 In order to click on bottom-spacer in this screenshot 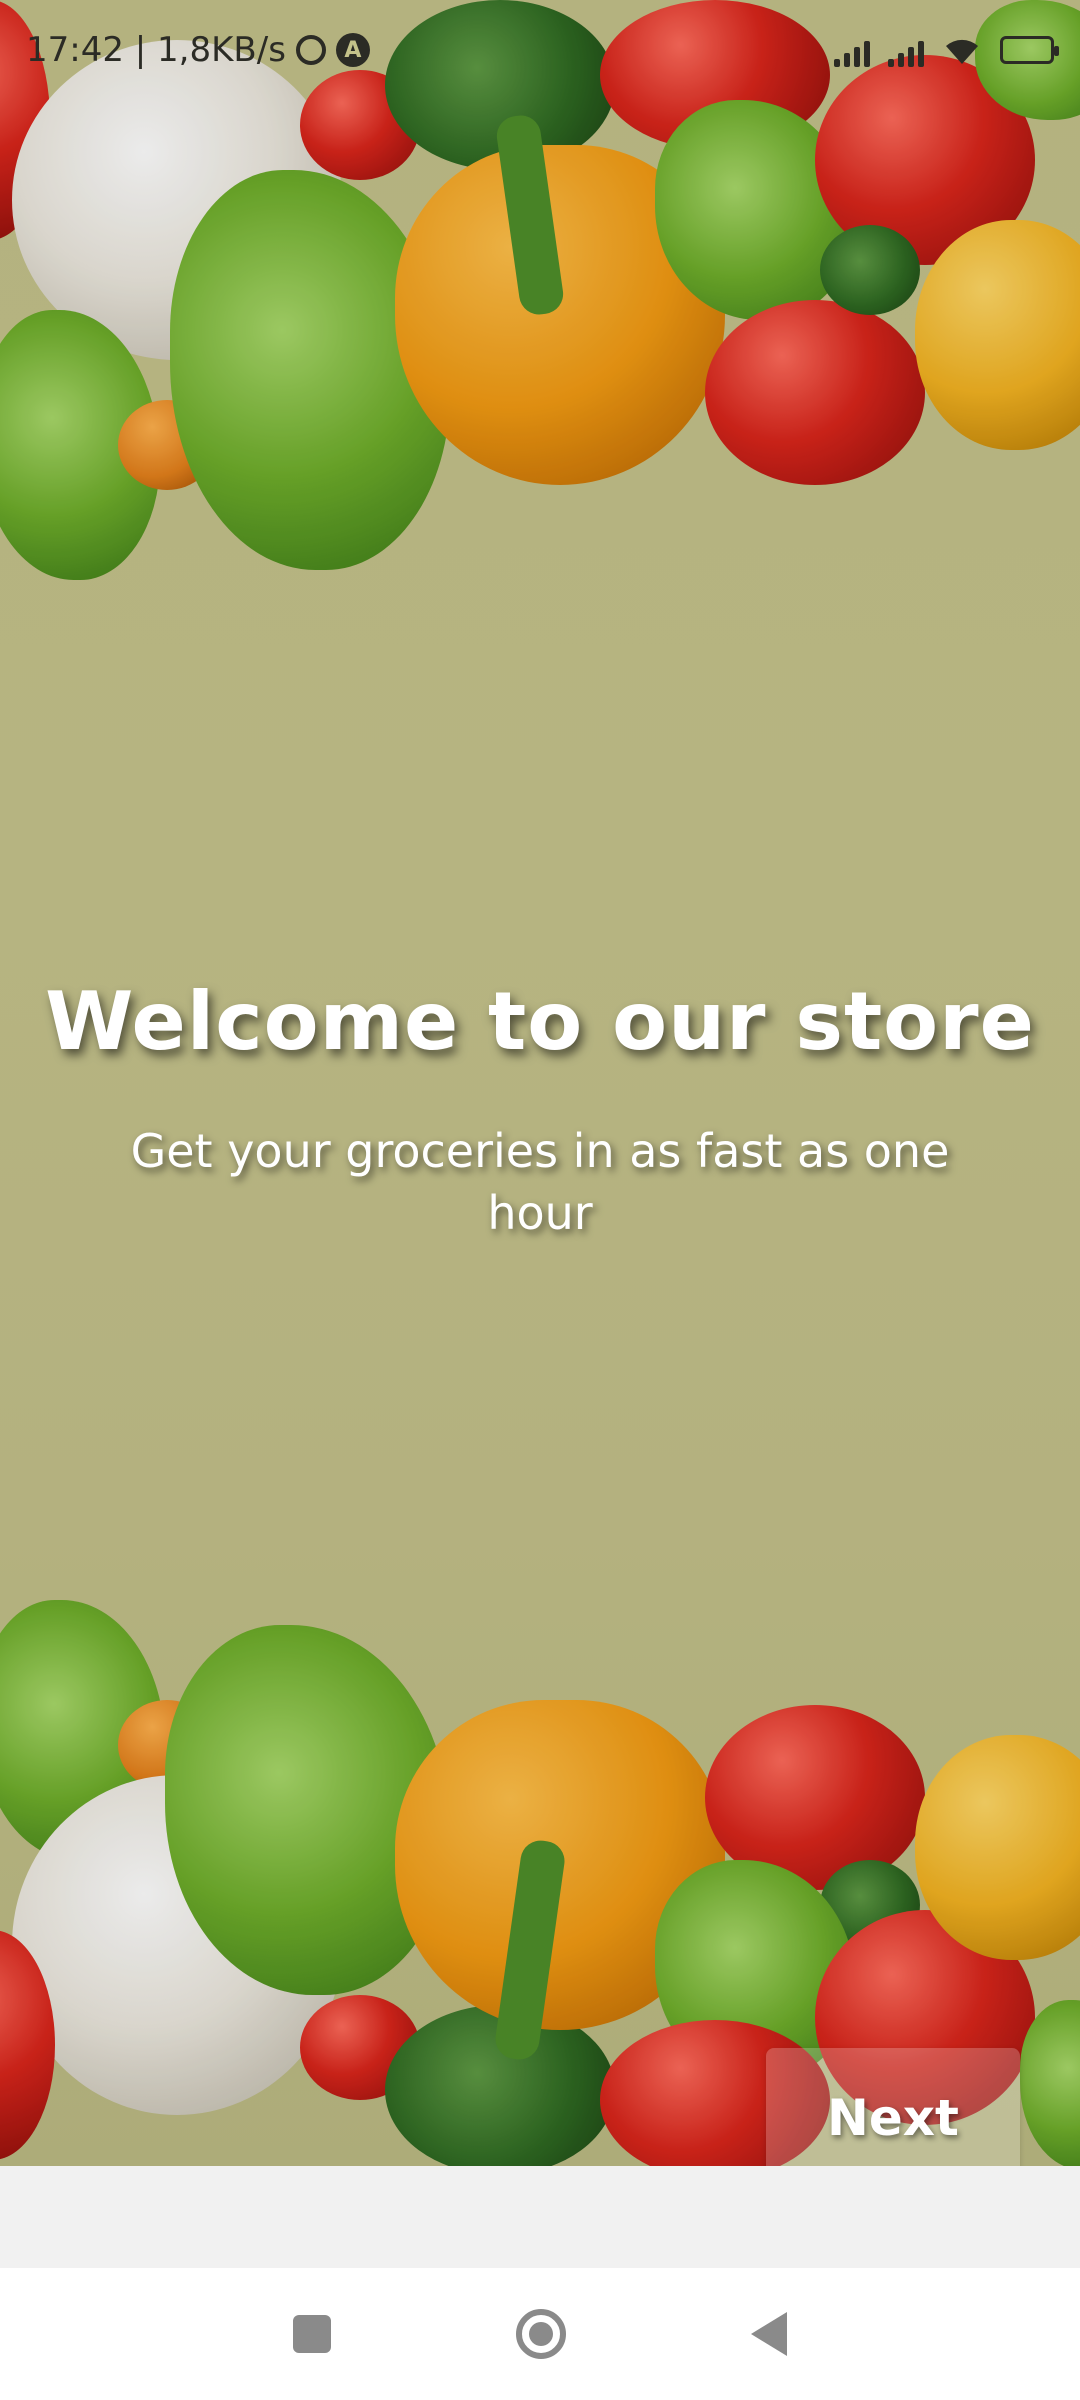, I will do `click(540, 2217)`.